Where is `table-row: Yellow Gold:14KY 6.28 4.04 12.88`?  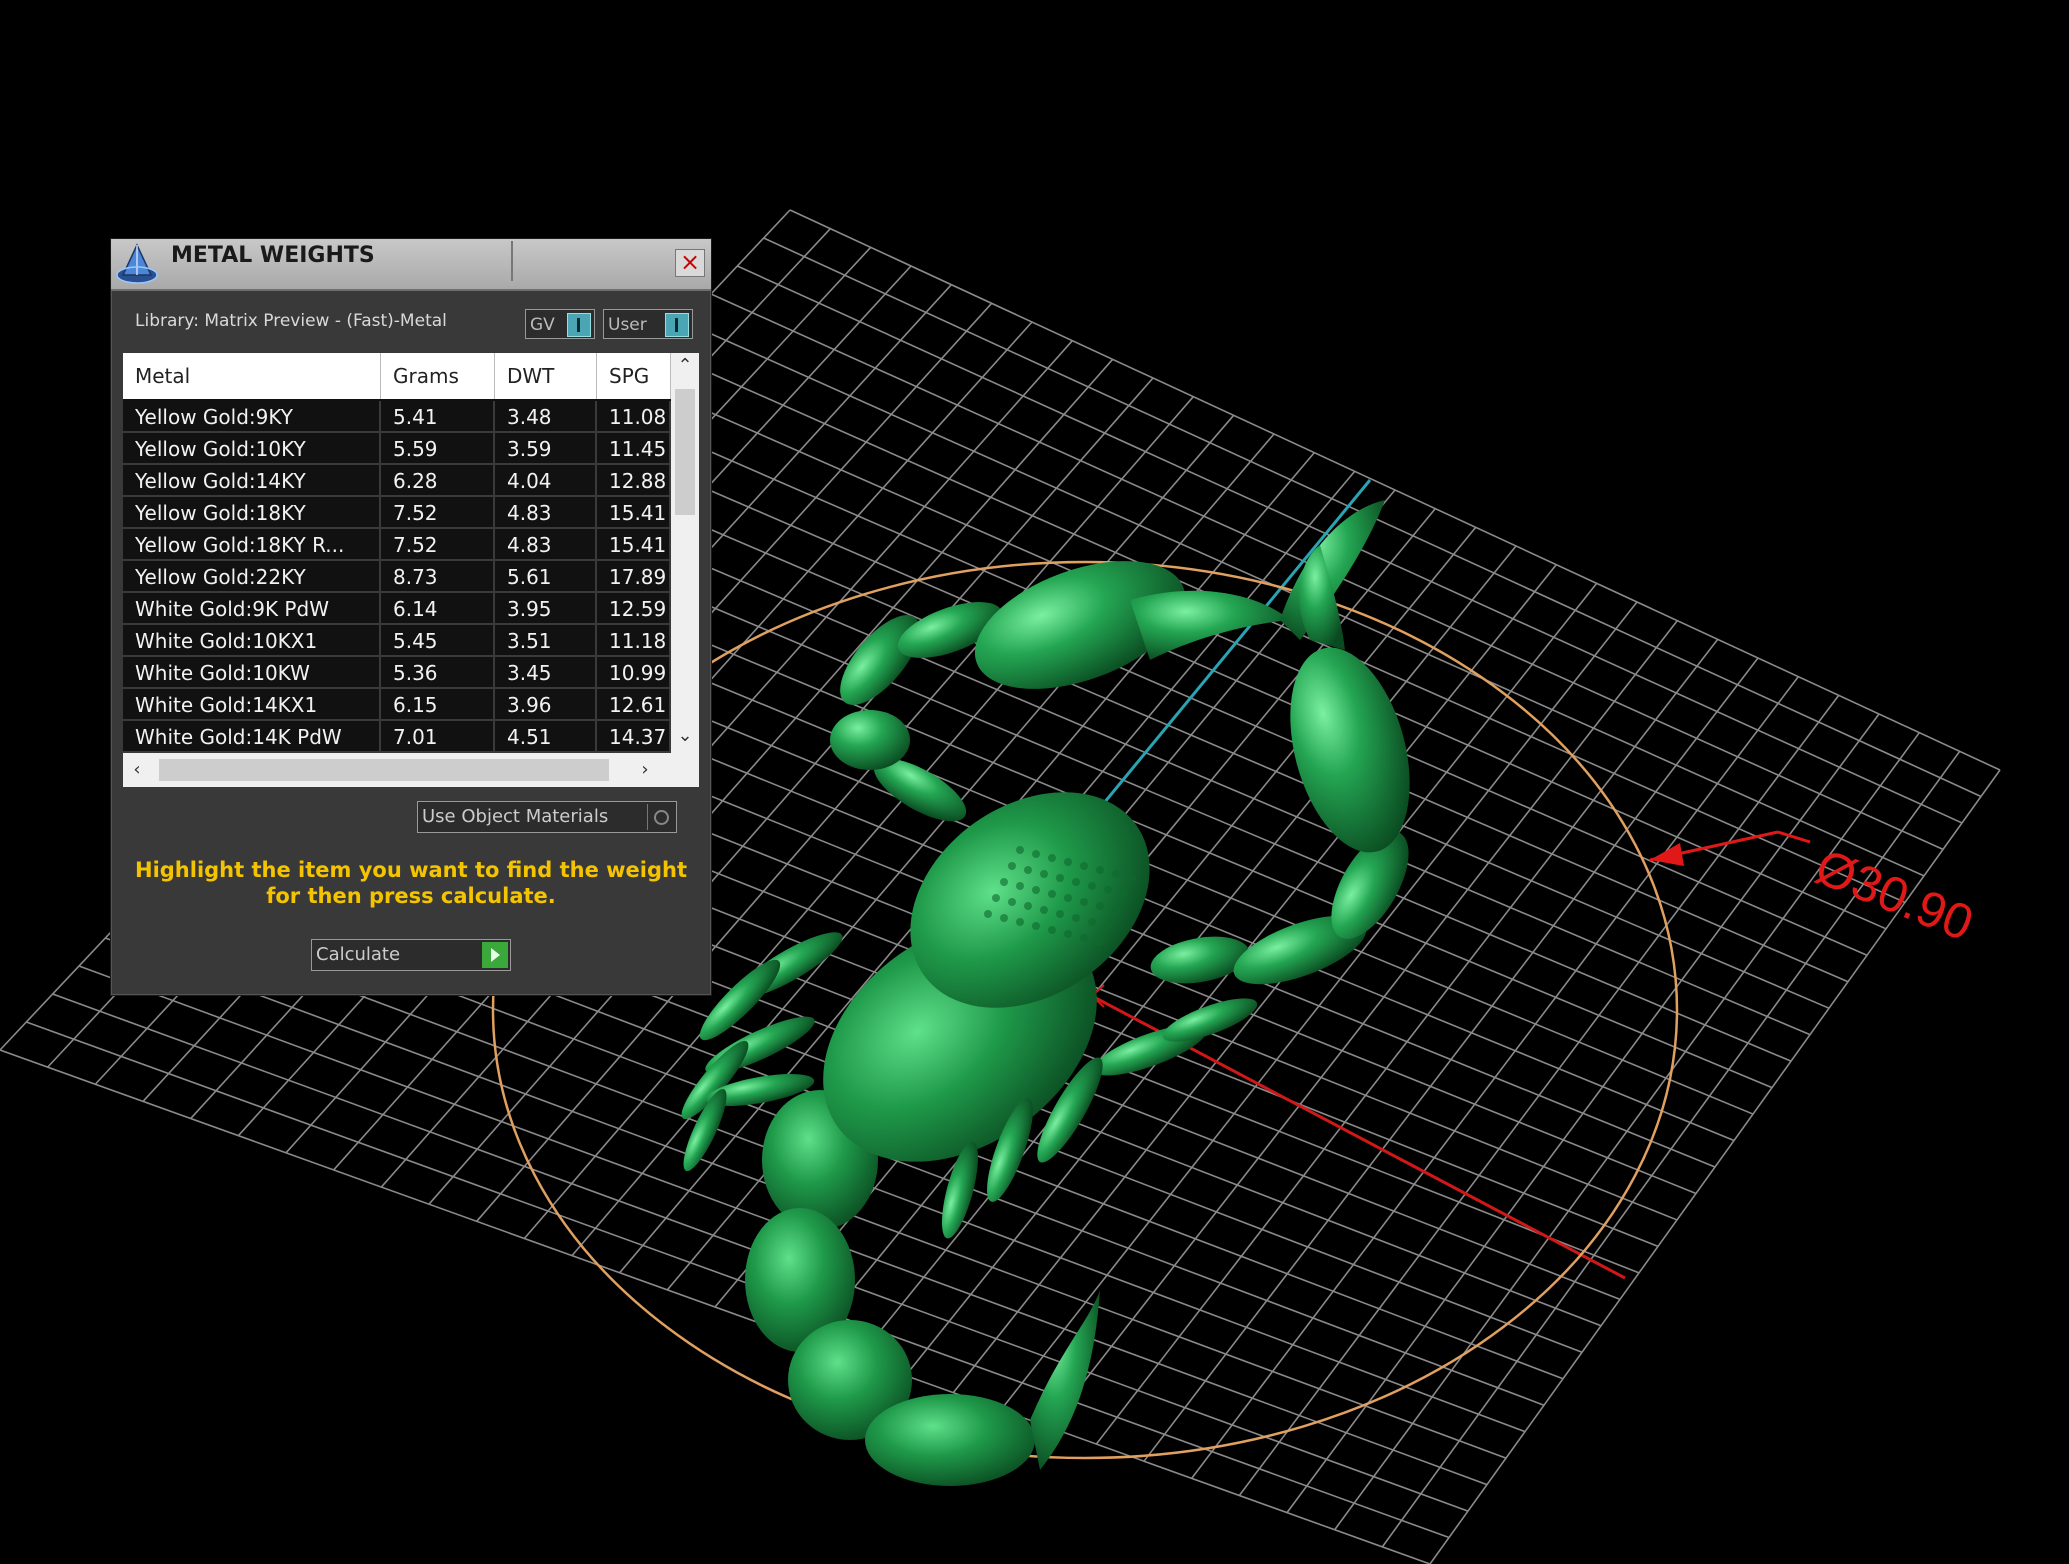 table-row: Yellow Gold:14KY 6.28 4.04 12.88 is located at coordinates (397, 481).